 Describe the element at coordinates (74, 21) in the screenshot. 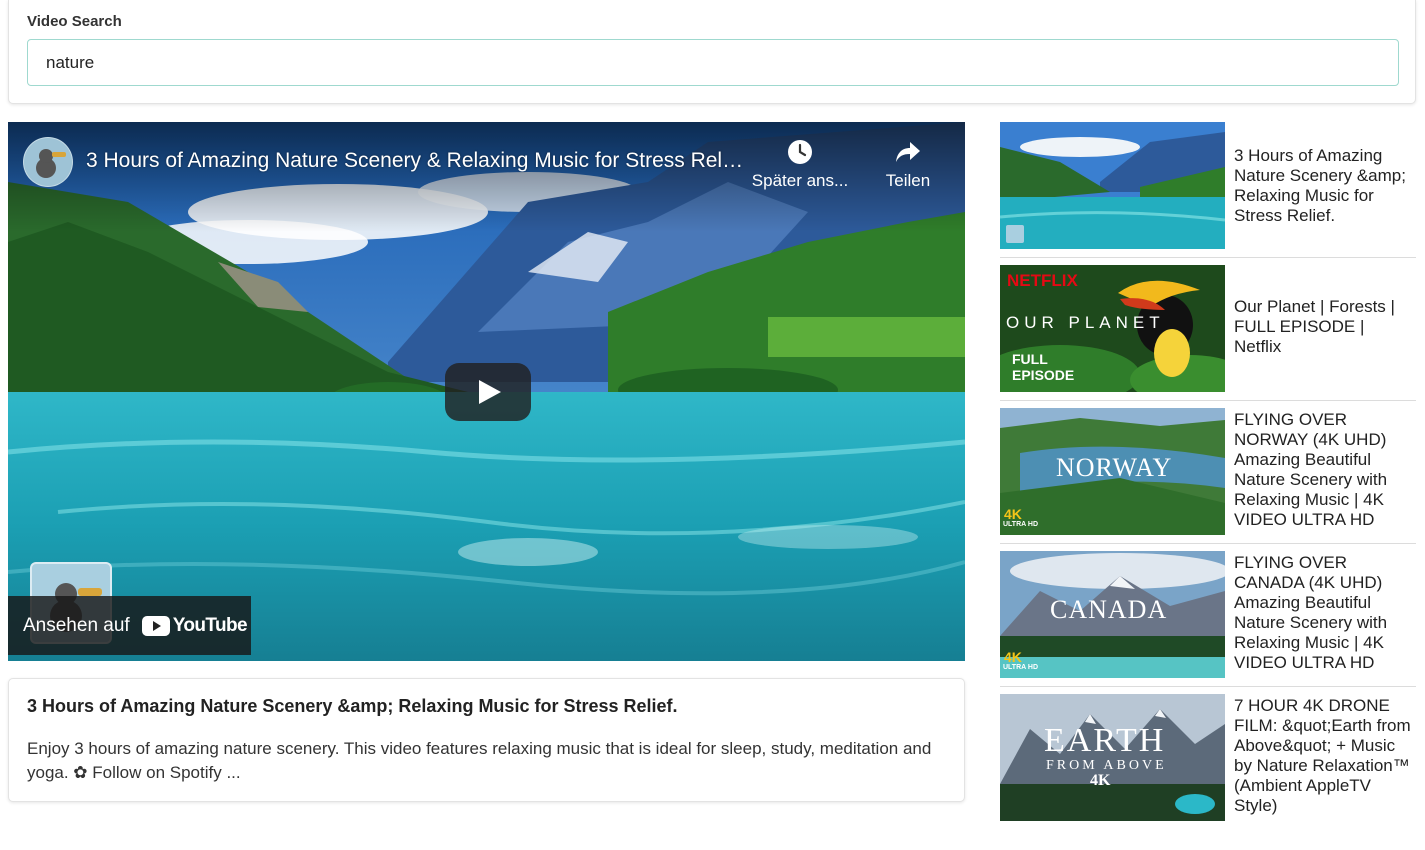

I see `search-label: Video Search` at that location.